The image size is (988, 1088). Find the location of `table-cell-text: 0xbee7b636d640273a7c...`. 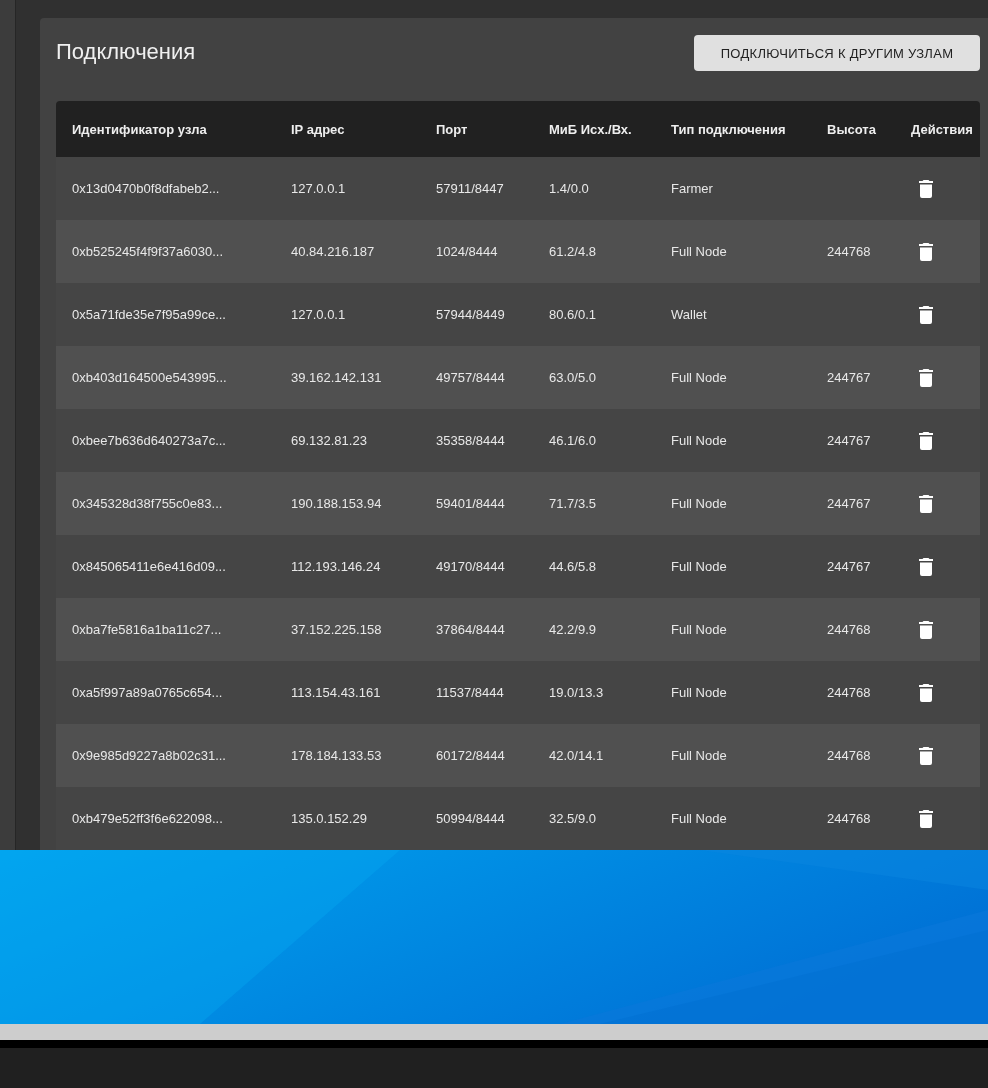

table-cell-text: 0xbee7b636d640273a7c... is located at coordinates (149, 440).